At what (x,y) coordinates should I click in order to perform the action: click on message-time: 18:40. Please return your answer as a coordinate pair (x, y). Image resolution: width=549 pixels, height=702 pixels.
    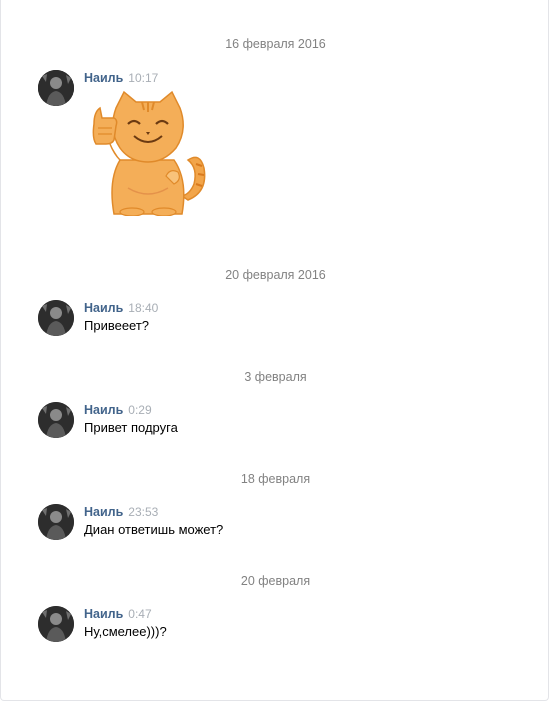
    Looking at the image, I should click on (143, 308).